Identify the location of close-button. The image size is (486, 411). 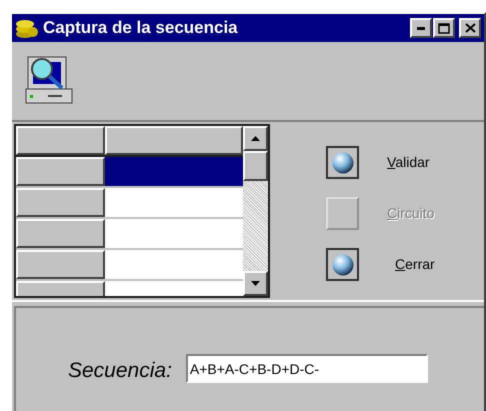
(470, 28).